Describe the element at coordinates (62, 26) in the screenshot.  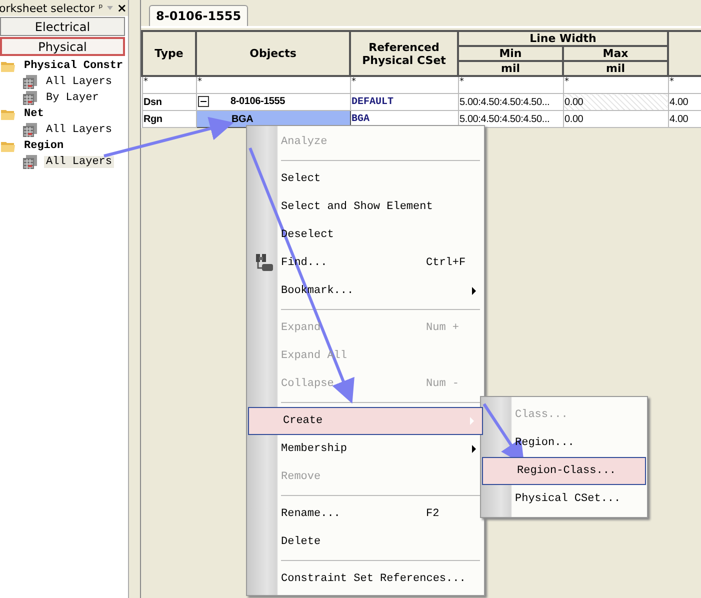
I see `worksheet-button: Electrical` at that location.